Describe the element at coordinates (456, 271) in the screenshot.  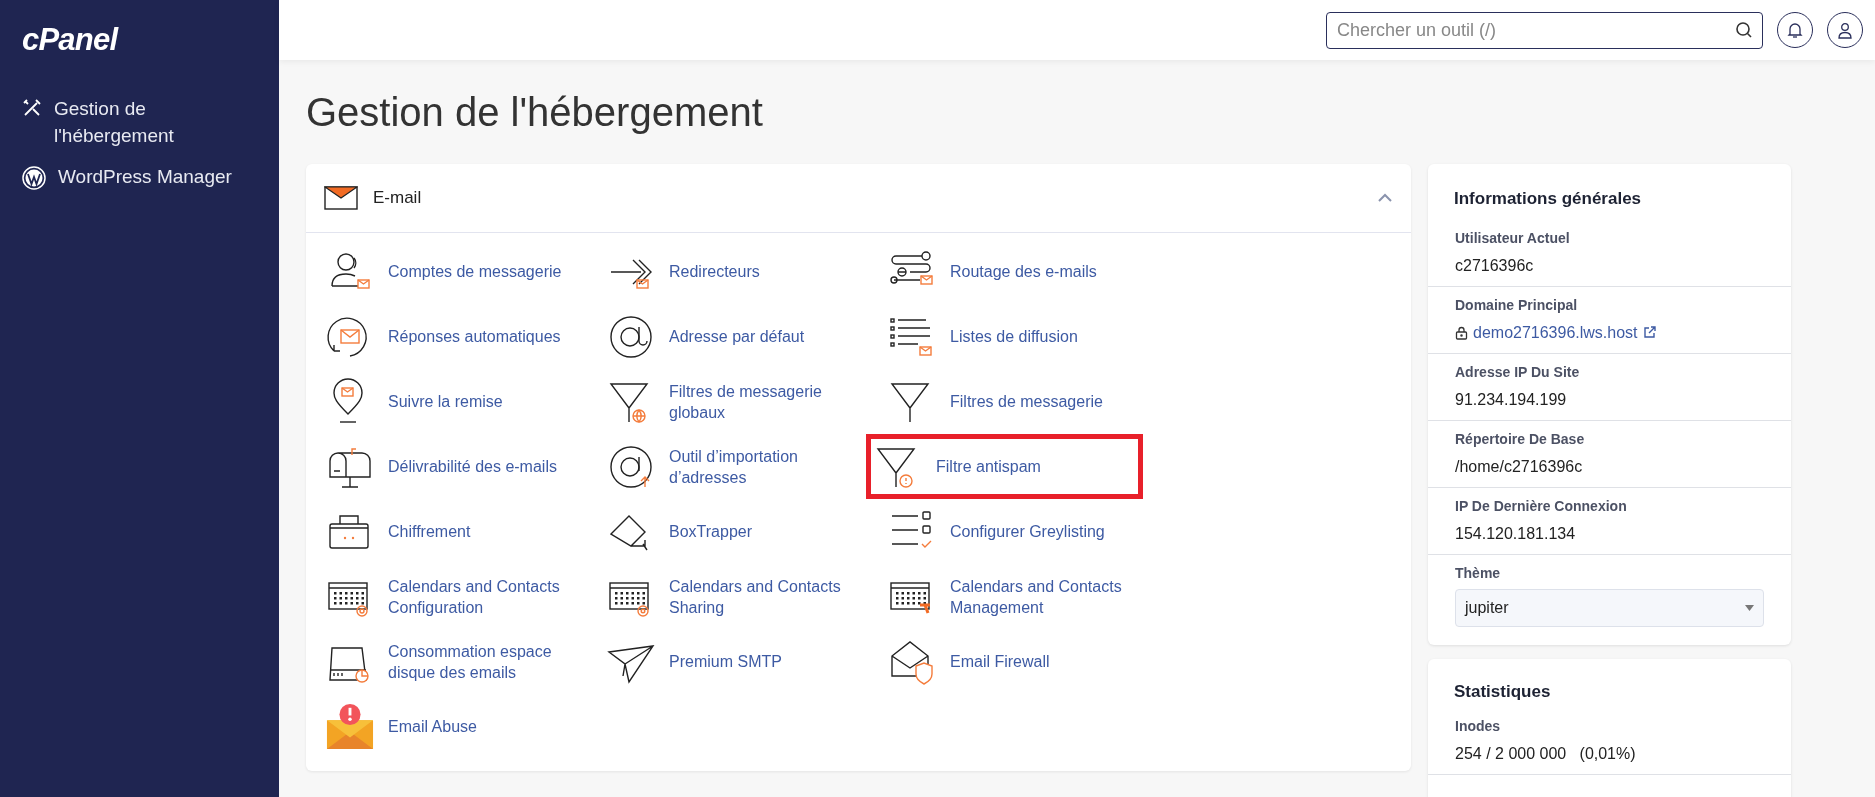
I see `tool-link: Comptes de messagerie` at that location.